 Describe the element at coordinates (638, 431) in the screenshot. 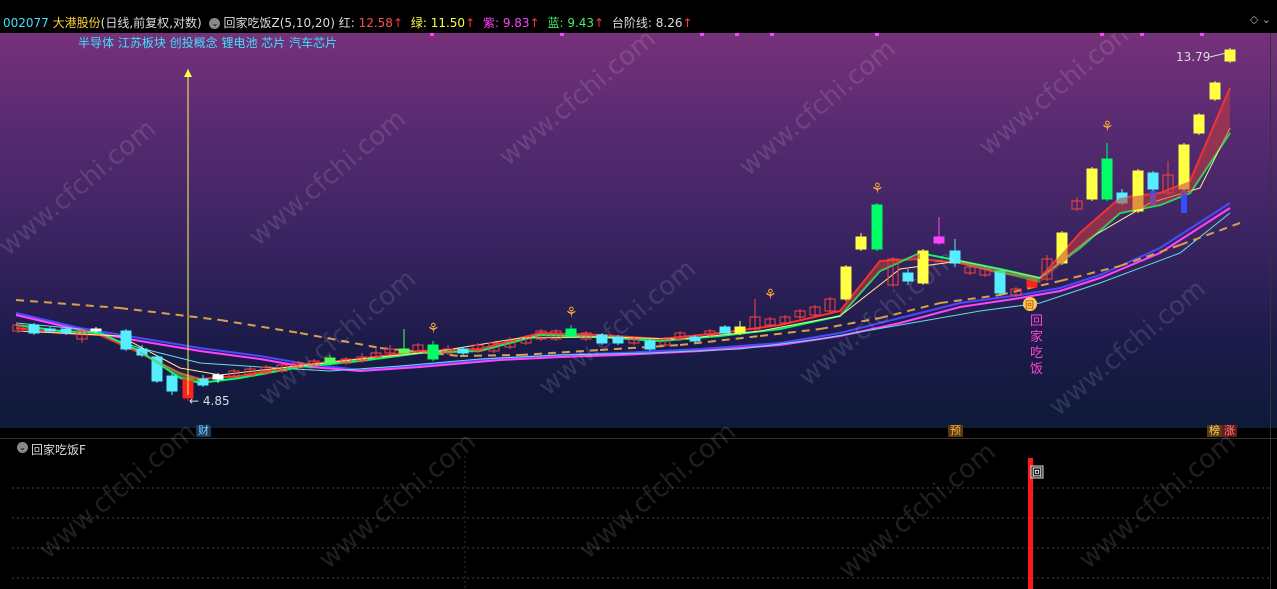

I see `event-tag-bar: 财 预 榜 涨` at that location.